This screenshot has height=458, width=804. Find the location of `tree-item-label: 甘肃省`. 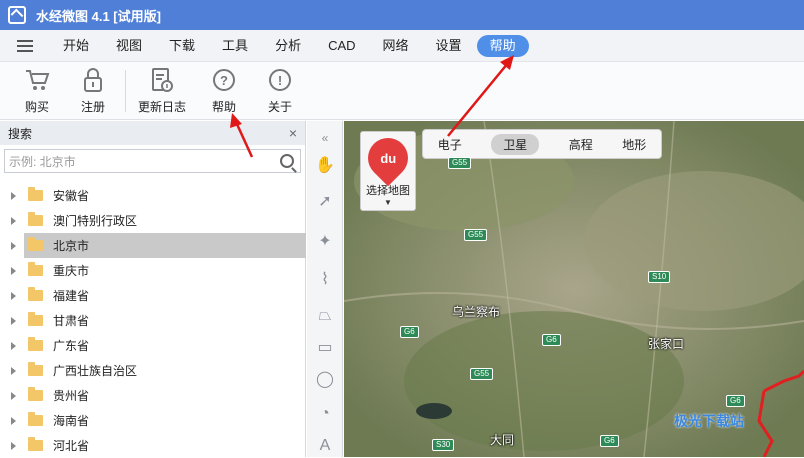

tree-item-label: 甘肃省 is located at coordinates (71, 321).